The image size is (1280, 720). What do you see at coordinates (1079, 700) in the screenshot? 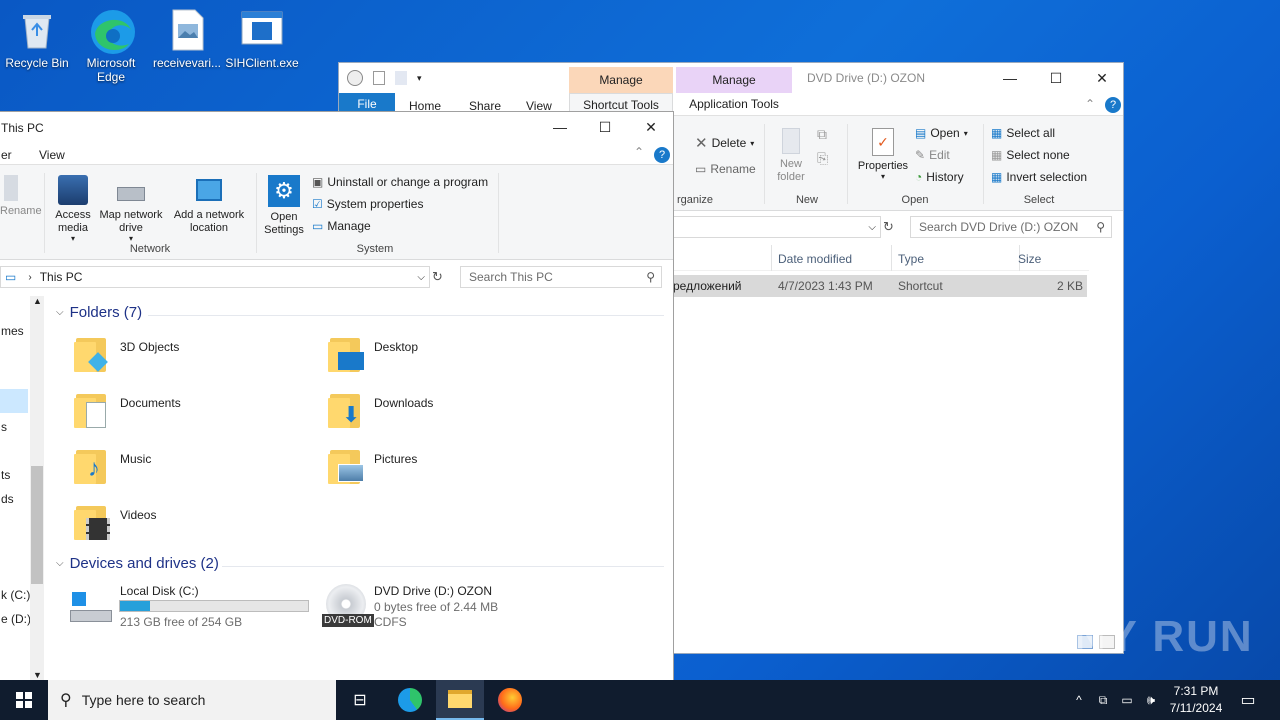
I see `show-hidden-icons-button: ^` at bounding box center [1079, 700].